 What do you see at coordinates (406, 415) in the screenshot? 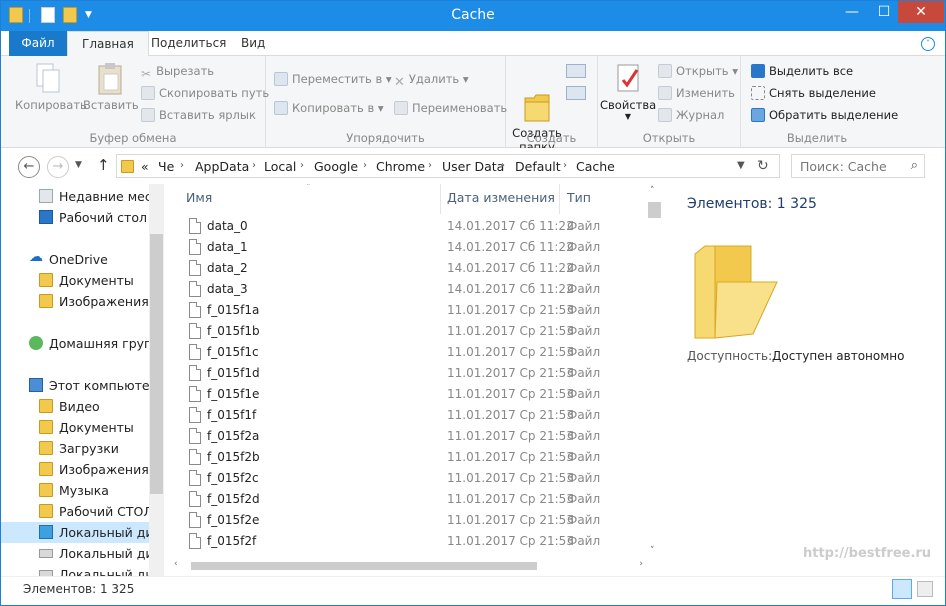
I see `table-row: f_015f1f 11.01.2017 Ср 21:53 Файл` at bounding box center [406, 415].